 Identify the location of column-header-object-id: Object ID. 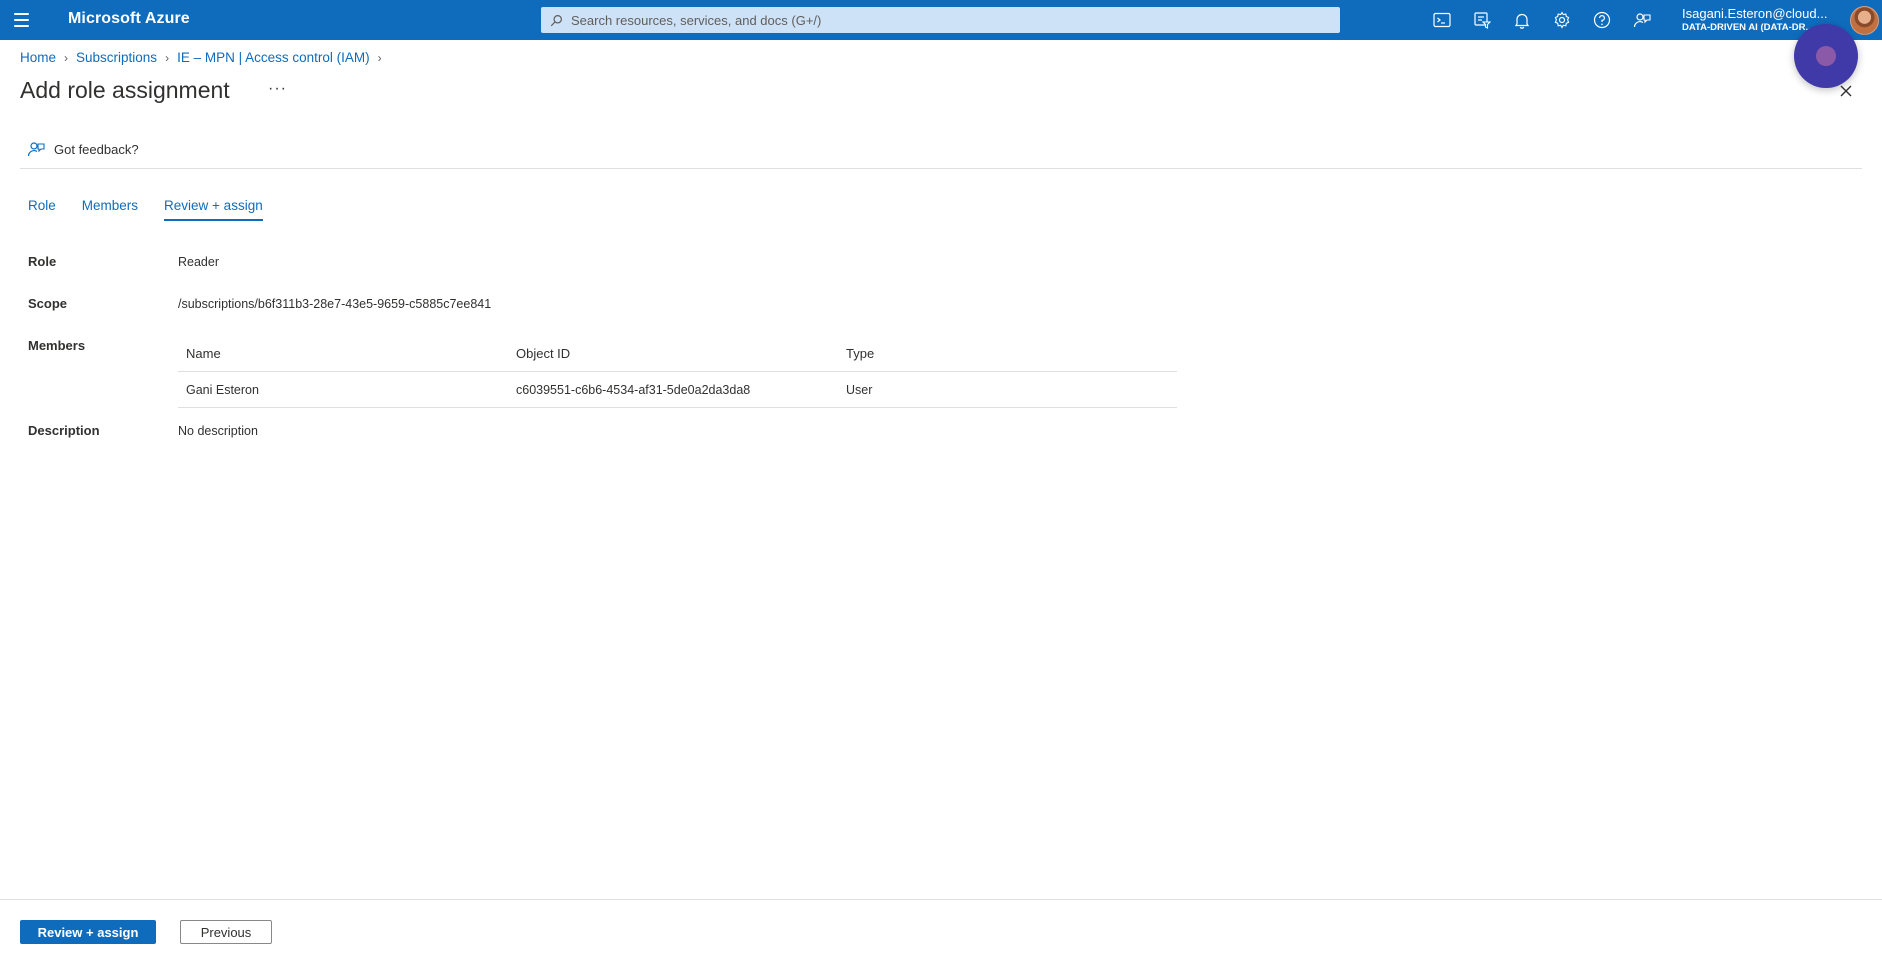
(673, 354).